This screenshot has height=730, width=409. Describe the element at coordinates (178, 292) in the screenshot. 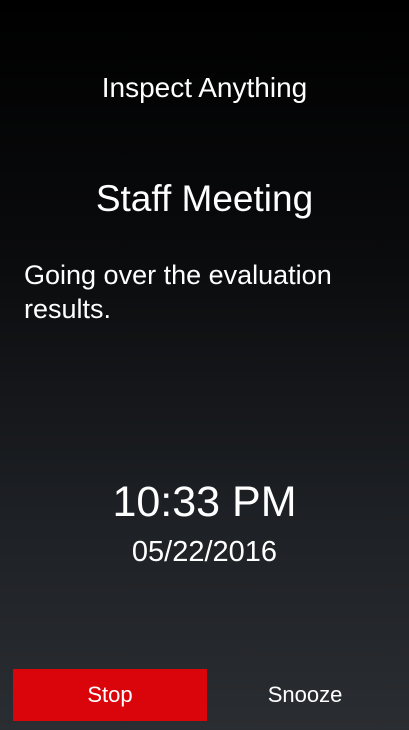

I see `event-description: Going over the evaluation results.` at that location.